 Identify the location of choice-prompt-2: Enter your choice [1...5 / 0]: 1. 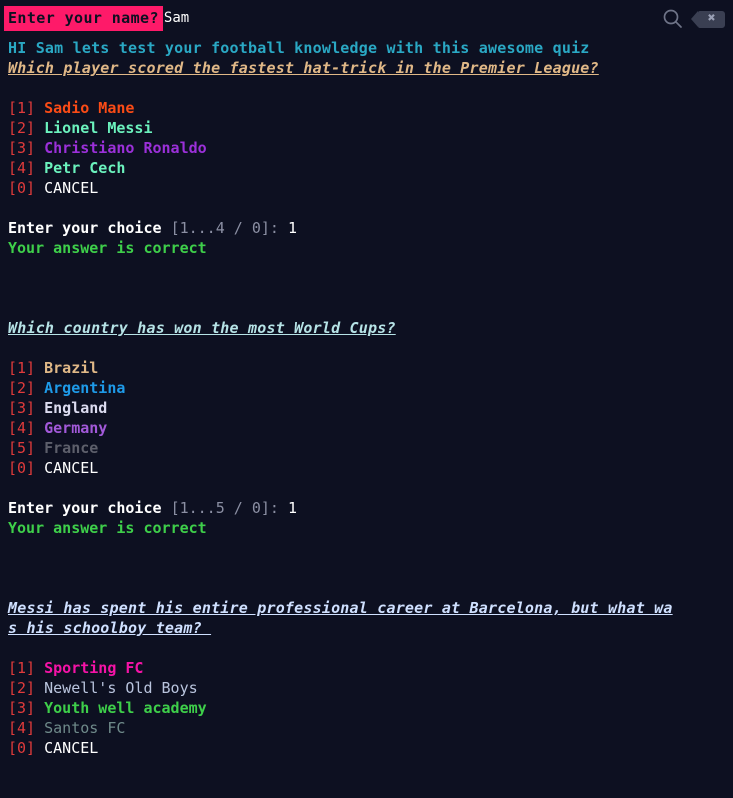
(366, 508).